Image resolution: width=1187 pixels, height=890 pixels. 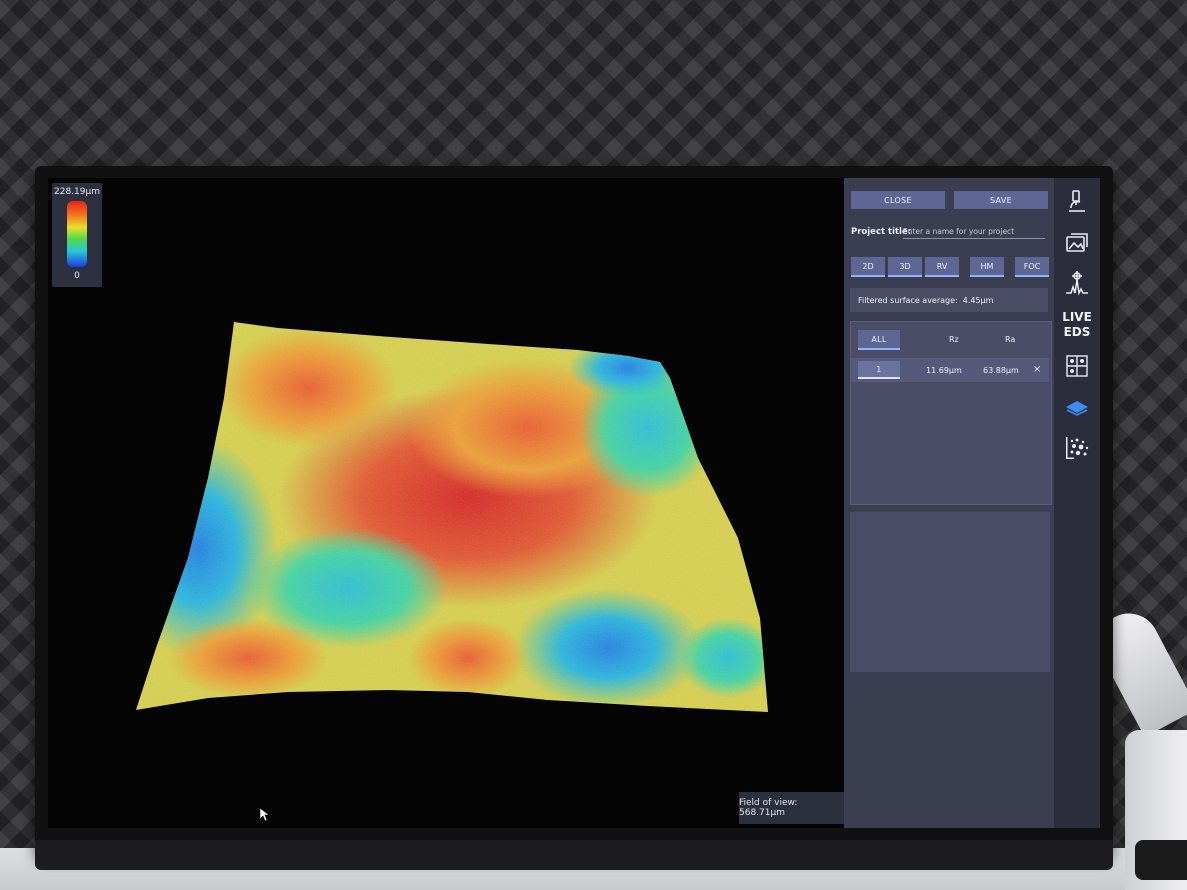 What do you see at coordinates (1001, 200) in the screenshot?
I see `save-button: SAVE` at bounding box center [1001, 200].